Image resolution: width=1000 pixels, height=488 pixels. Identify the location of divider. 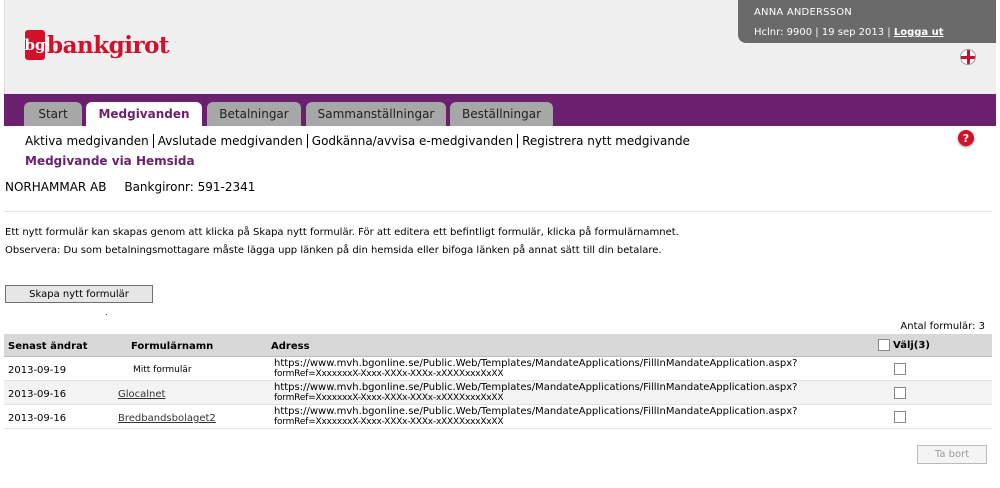
(498, 211).